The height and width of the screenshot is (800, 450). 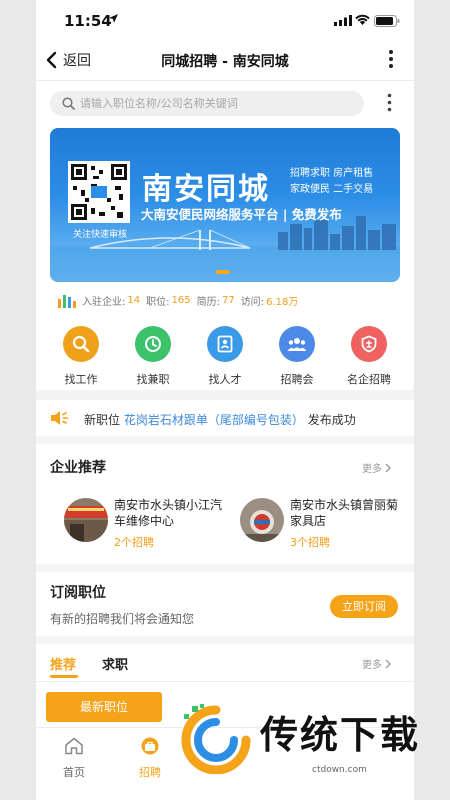 What do you see at coordinates (134, 542) in the screenshot?
I see `company-job-count: 2个招聘` at bounding box center [134, 542].